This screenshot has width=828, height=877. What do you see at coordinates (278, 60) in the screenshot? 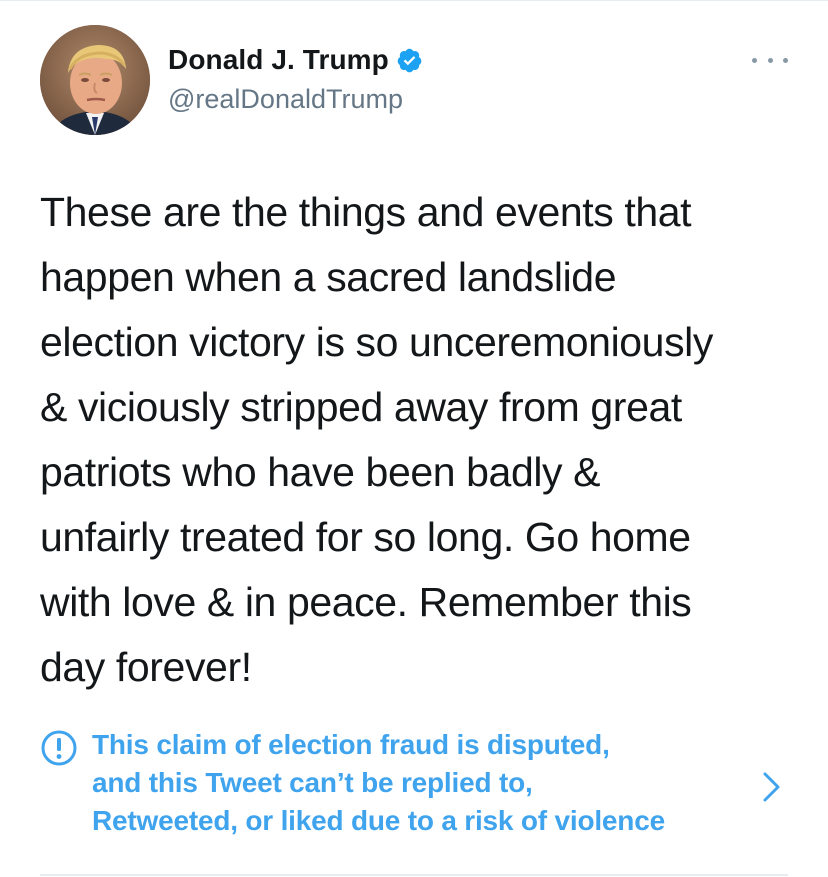
I see `author-display-name: Donald J. Trump` at bounding box center [278, 60].